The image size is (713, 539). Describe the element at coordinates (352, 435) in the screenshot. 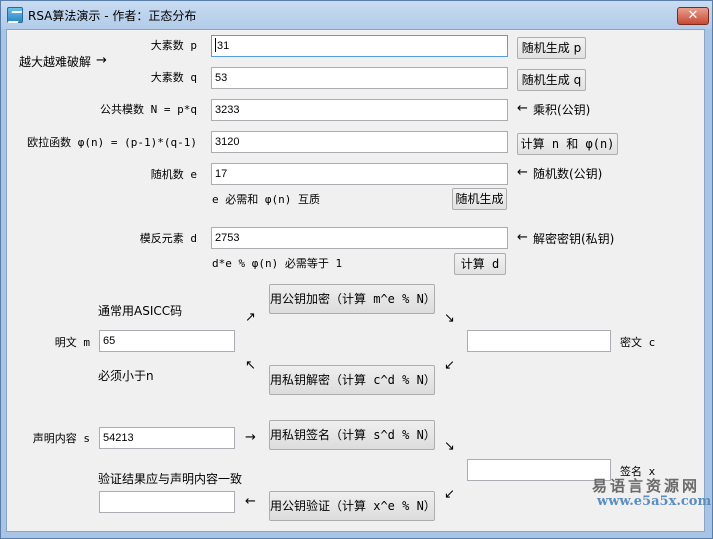

I see `sign-button: 用私钥签名（计算 s^d % N）` at that location.